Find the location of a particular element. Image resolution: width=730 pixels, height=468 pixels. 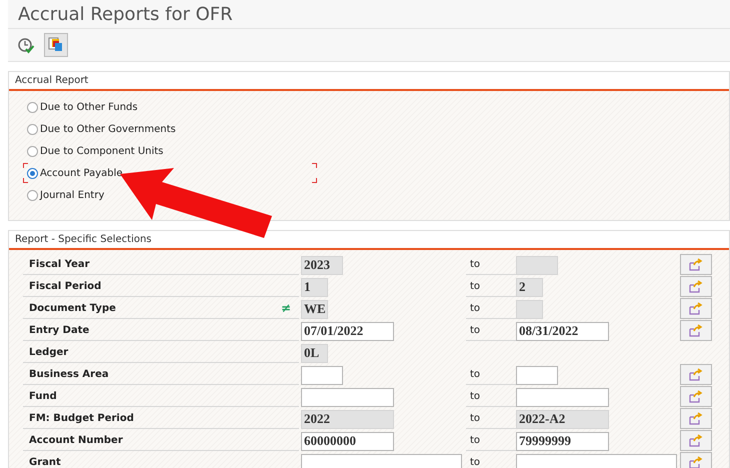

radio-label: Due to Other Funds is located at coordinates (89, 107).